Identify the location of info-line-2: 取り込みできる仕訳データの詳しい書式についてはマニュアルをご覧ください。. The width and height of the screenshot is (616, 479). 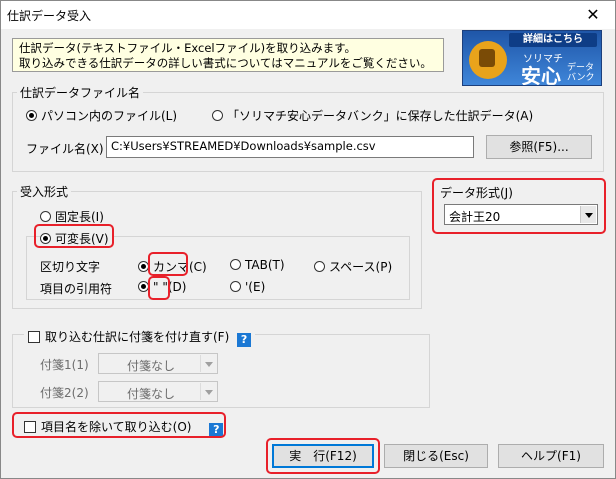
(225, 63).